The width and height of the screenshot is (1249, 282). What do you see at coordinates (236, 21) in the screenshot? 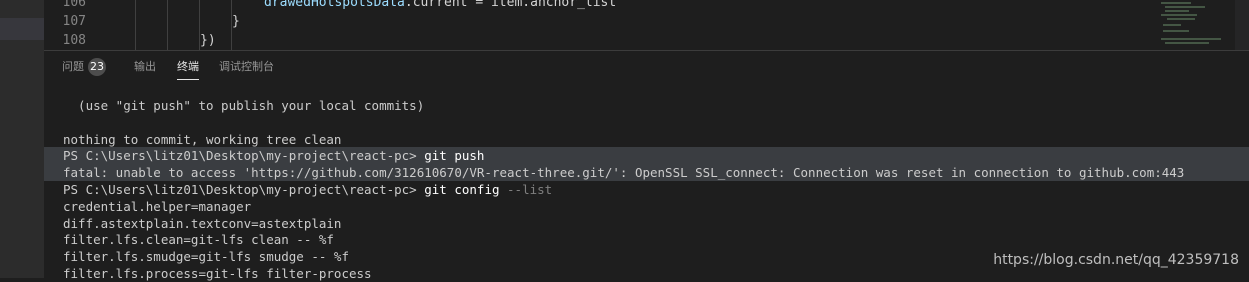
I see `code-line: }` at bounding box center [236, 21].